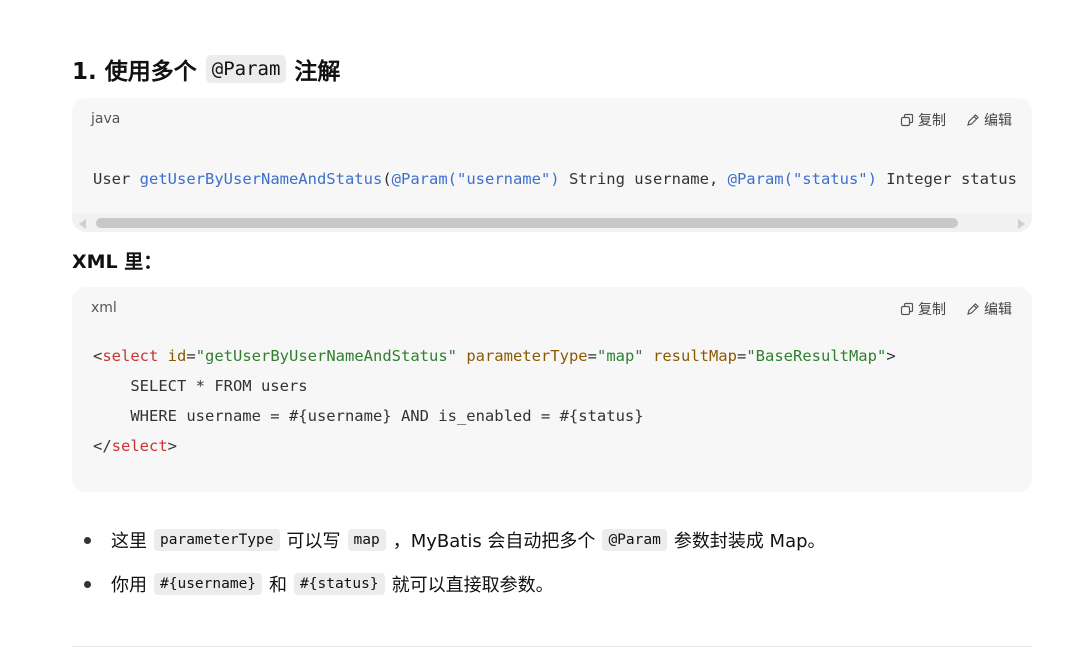  Describe the element at coordinates (522, 356) in the screenshot. I see `code-token-attr: parameterType` at that location.